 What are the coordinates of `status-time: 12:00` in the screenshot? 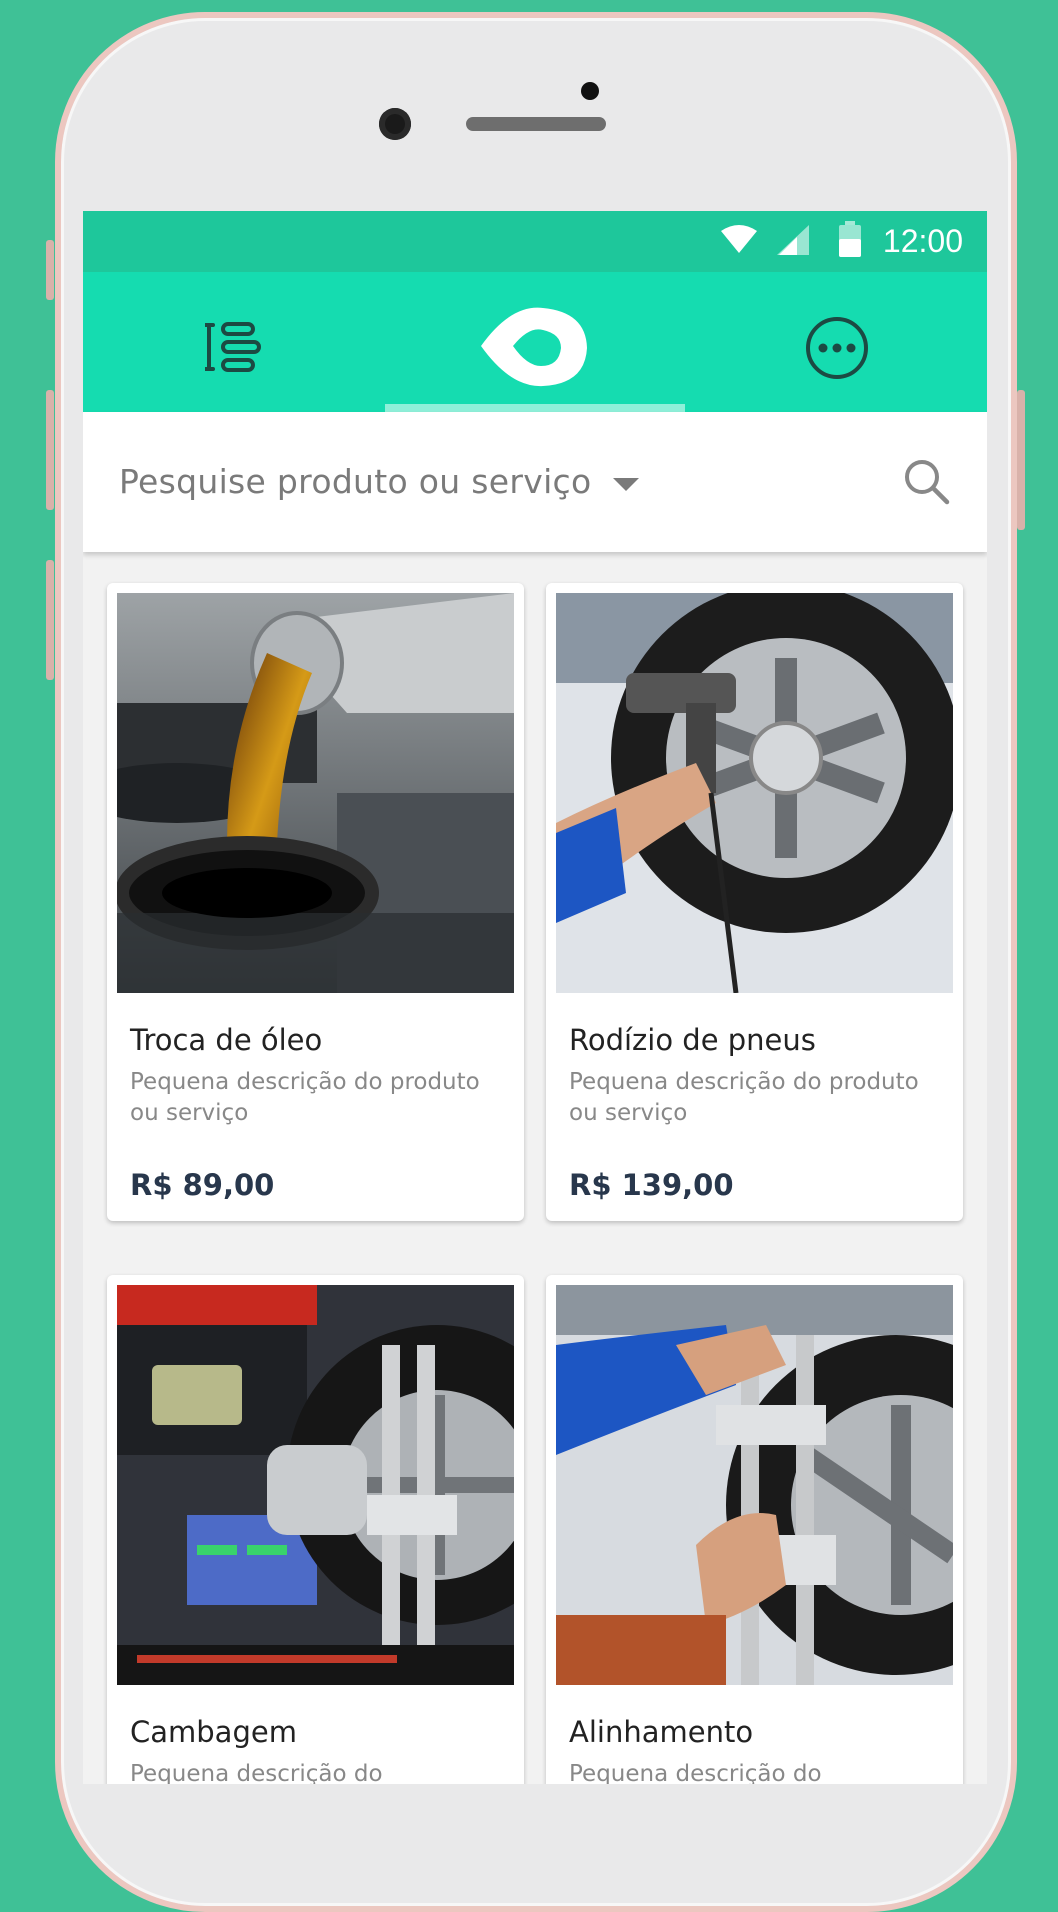 It's located at (922, 241).